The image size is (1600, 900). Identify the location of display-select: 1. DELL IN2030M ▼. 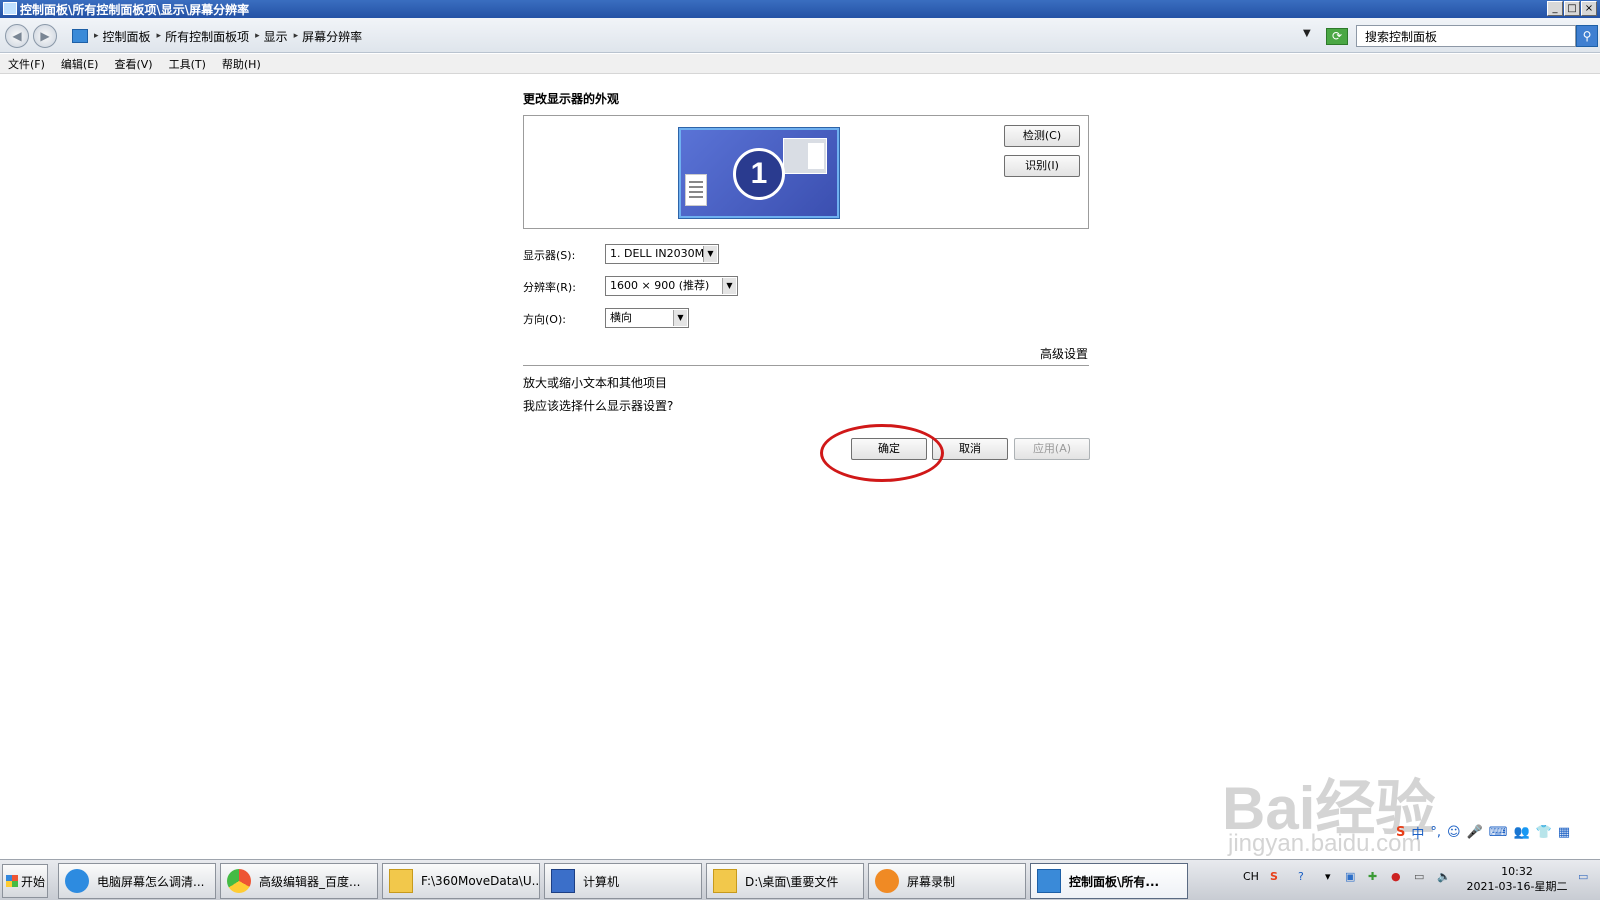
(662, 254).